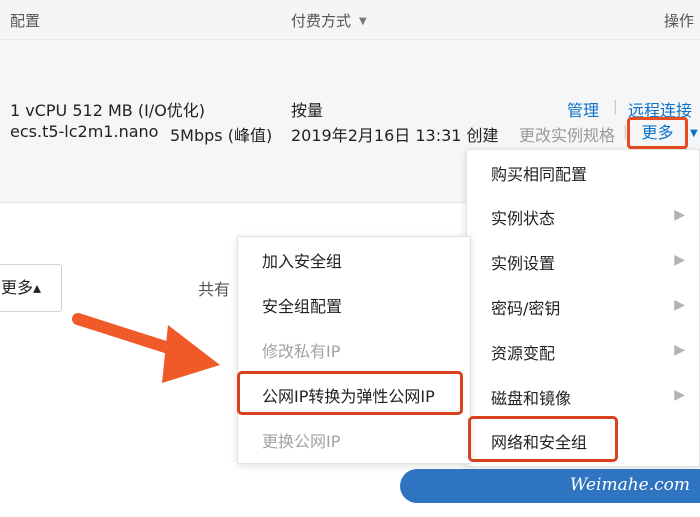 Image resolution: width=700 pixels, height=517 pixels. Describe the element at coordinates (354, 304) in the screenshot. I see `submenu-item-security-group-config: 安全组配置` at that location.